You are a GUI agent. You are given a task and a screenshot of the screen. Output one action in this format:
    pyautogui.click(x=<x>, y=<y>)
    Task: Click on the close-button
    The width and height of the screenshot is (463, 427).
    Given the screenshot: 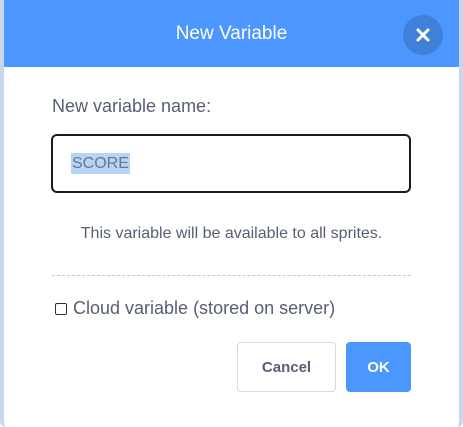 What is the action you would take?
    pyautogui.click(x=423, y=35)
    